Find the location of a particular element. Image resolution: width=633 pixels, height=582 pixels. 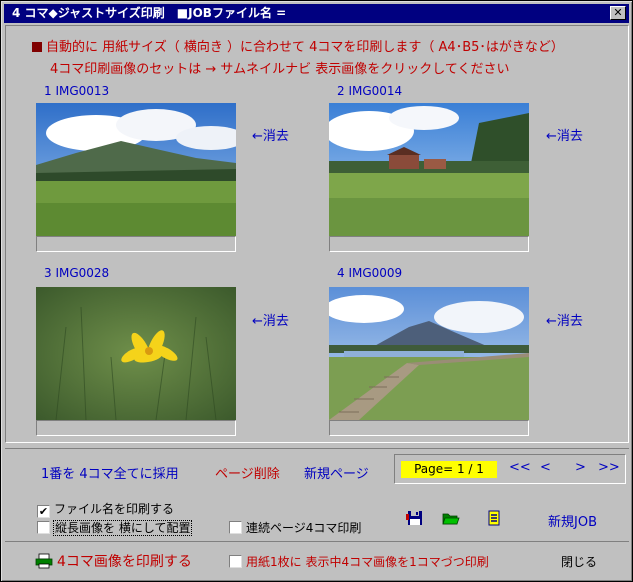

slot-1-caption-bar is located at coordinates (136, 244).